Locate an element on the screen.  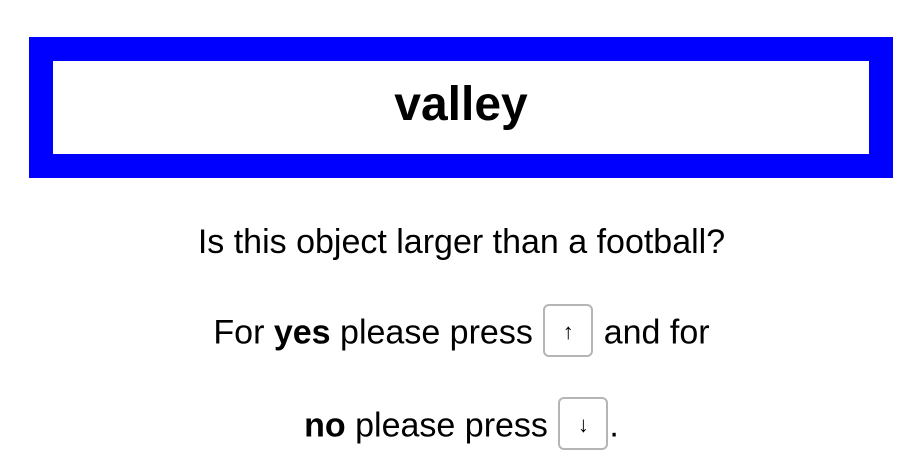
stimulus-word: valley is located at coordinates (461, 104).